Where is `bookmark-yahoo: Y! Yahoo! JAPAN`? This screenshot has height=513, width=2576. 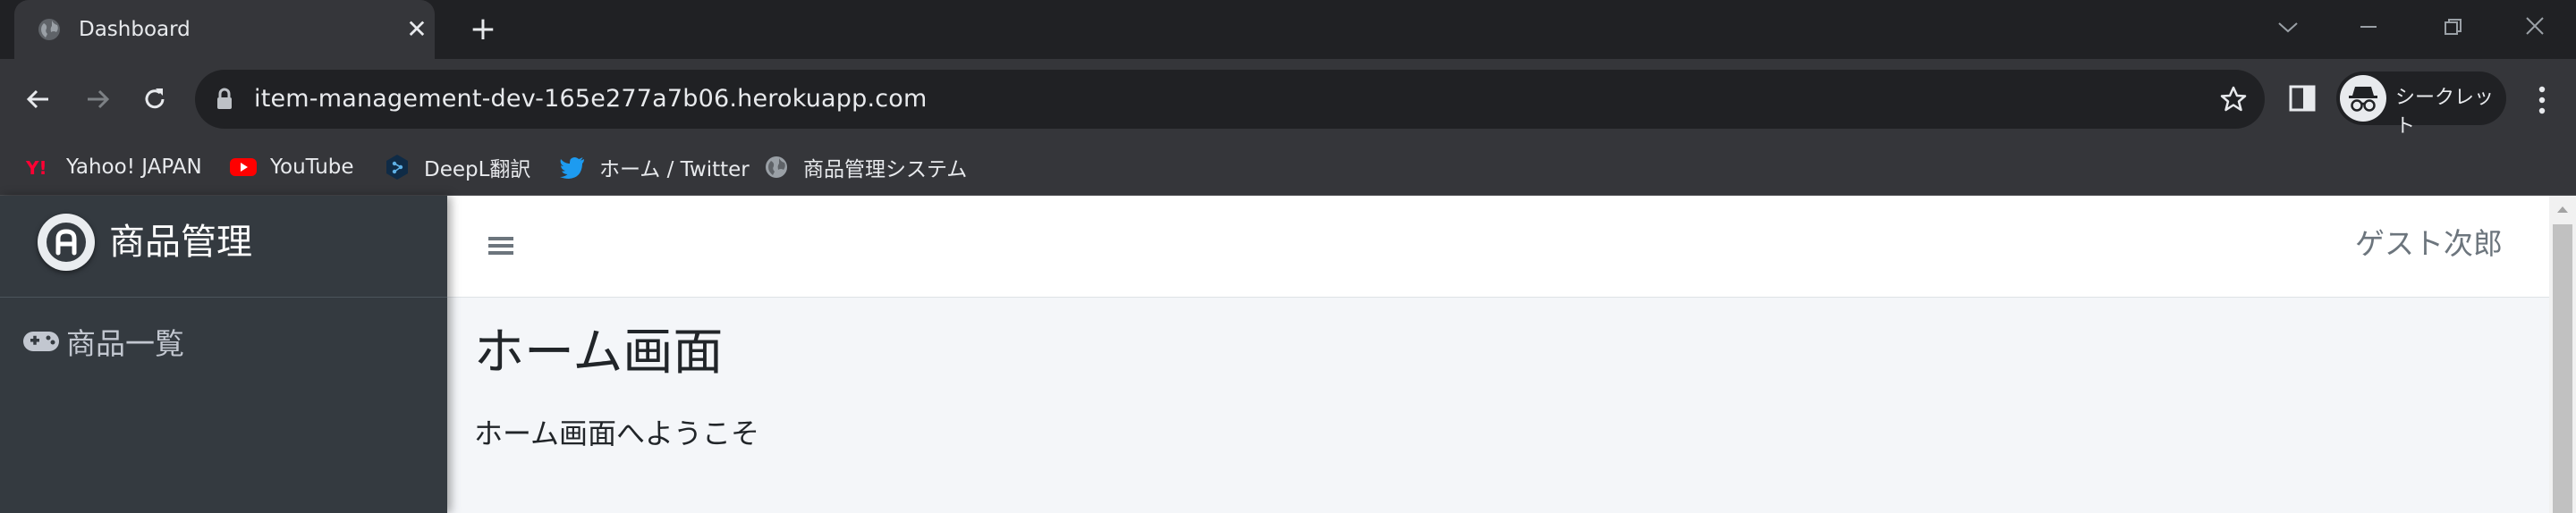
bookmark-yahoo: Y! Yahoo! JAPAN is located at coordinates (113, 167).